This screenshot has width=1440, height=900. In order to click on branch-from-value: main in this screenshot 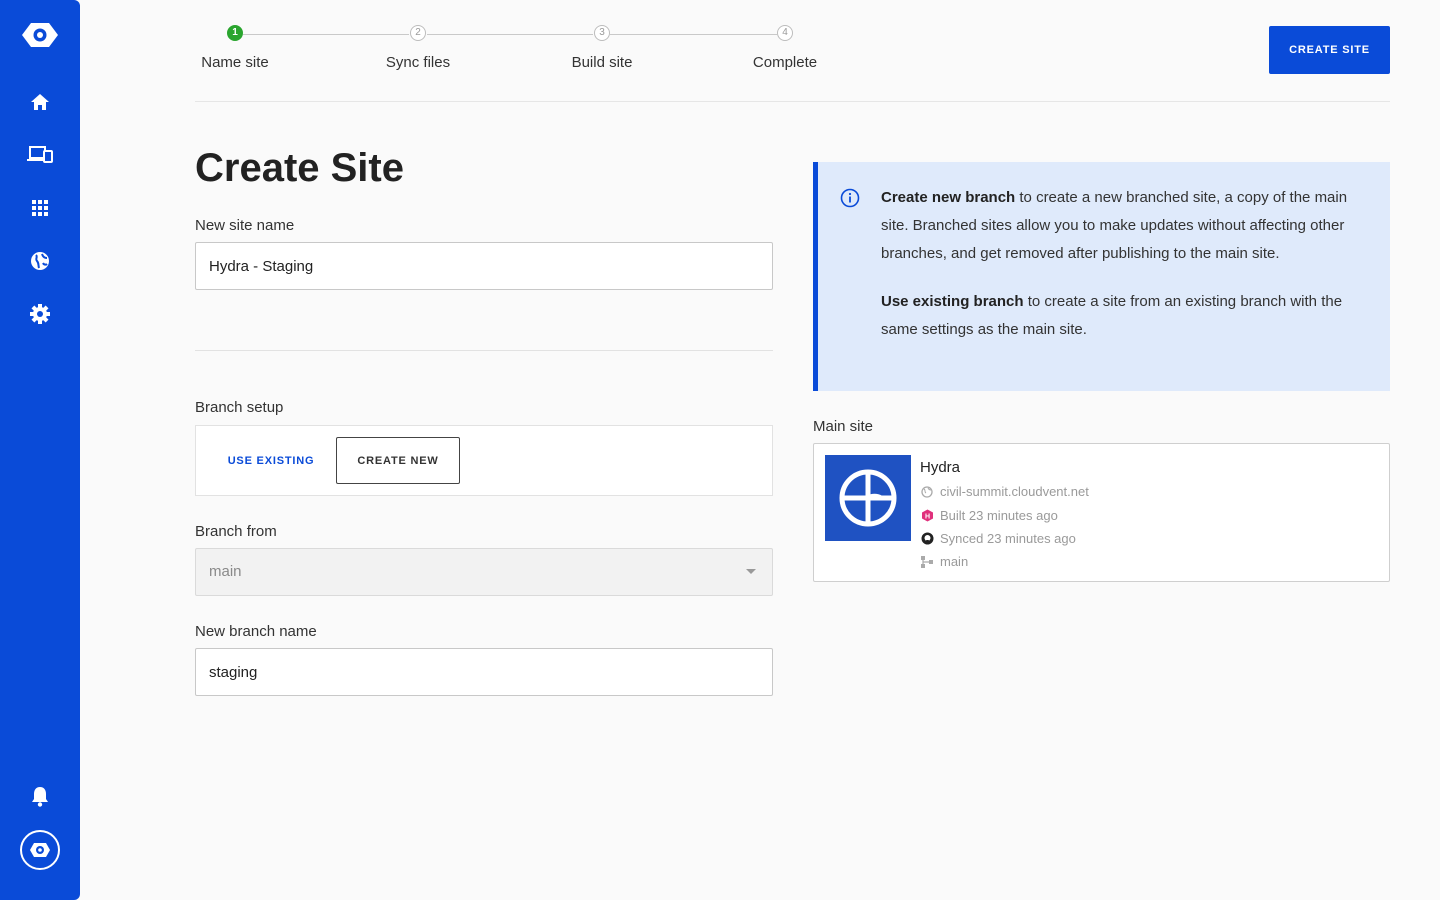, I will do `click(225, 571)`.